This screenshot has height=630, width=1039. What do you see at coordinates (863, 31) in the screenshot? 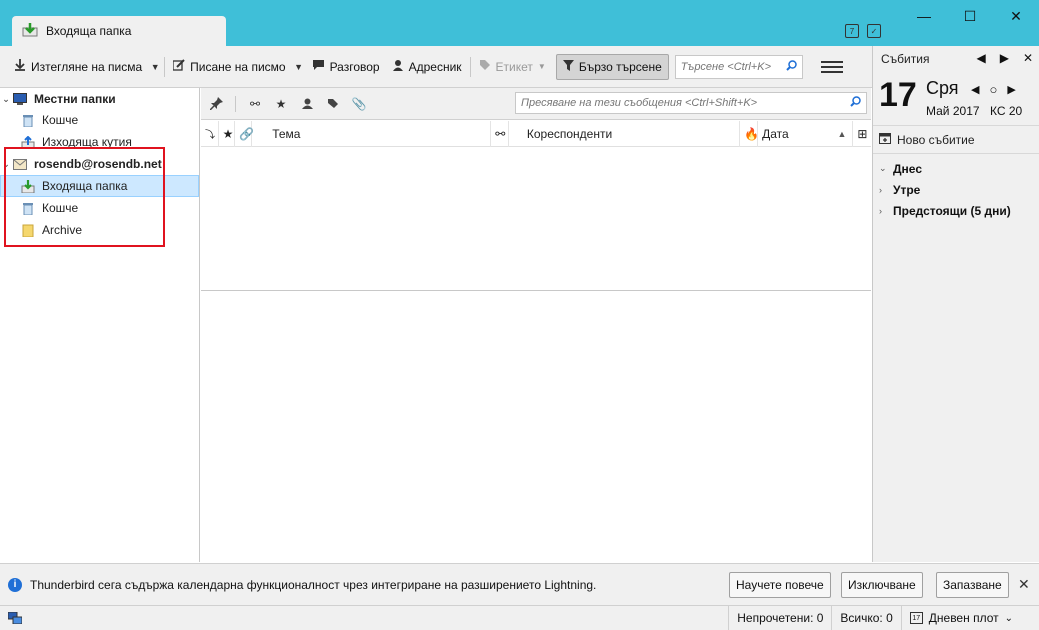
I see `calendar-tab-icons: 7 ✓` at bounding box center [863, 31].